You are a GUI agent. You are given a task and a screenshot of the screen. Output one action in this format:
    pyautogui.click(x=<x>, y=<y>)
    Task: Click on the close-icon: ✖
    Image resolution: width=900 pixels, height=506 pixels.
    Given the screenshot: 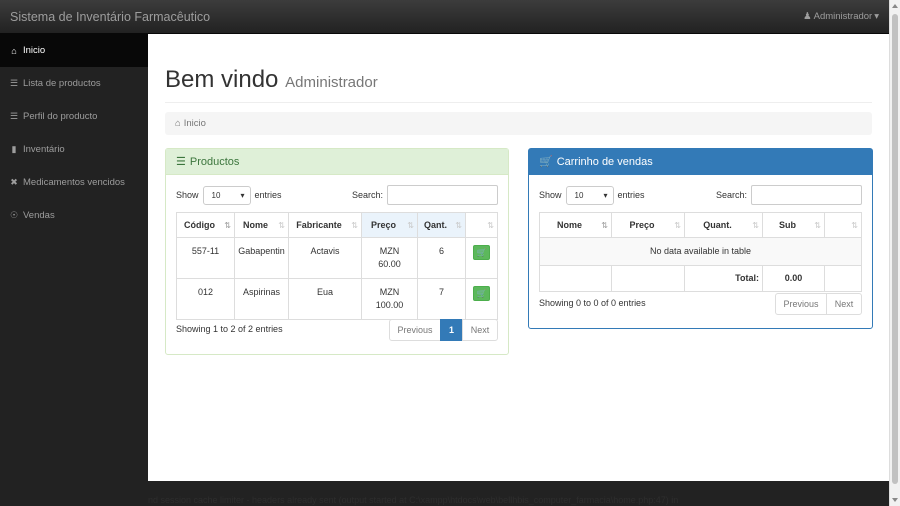 What is the action you would take?
    pyautogui.click(x=14, y=182)
    